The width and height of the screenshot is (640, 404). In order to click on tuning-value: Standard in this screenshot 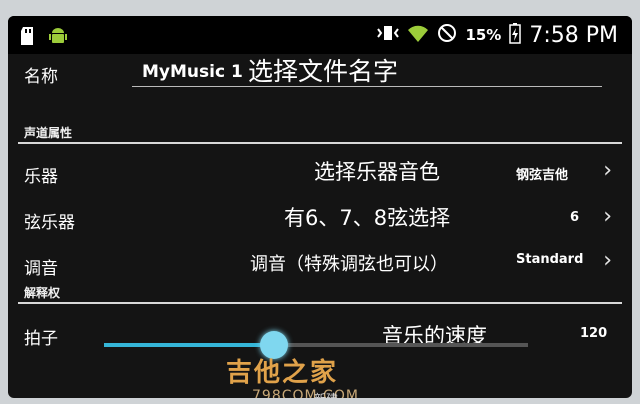, I will do `click(550, 259)`.